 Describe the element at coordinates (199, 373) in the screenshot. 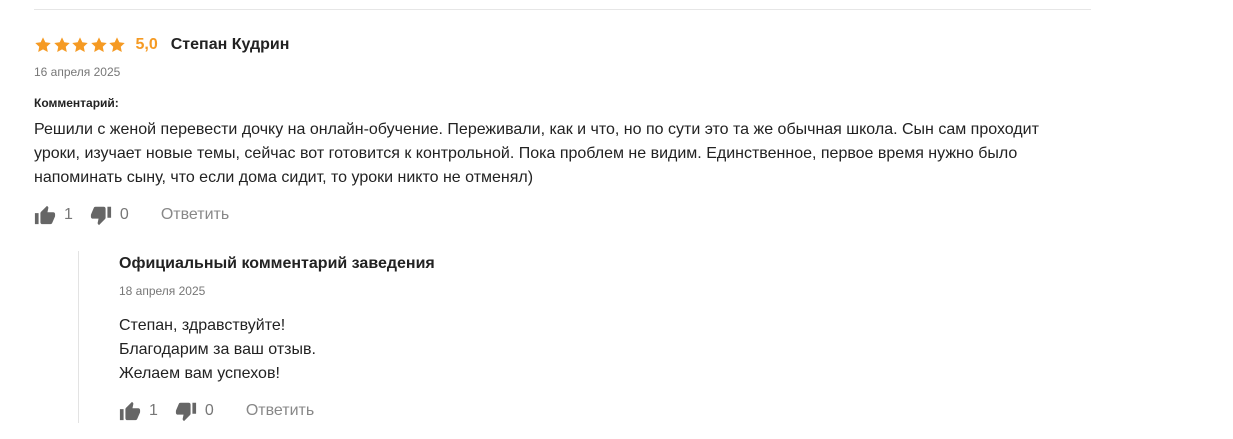

I see `official-reply-line: Желаем вам успехов!` at that location.